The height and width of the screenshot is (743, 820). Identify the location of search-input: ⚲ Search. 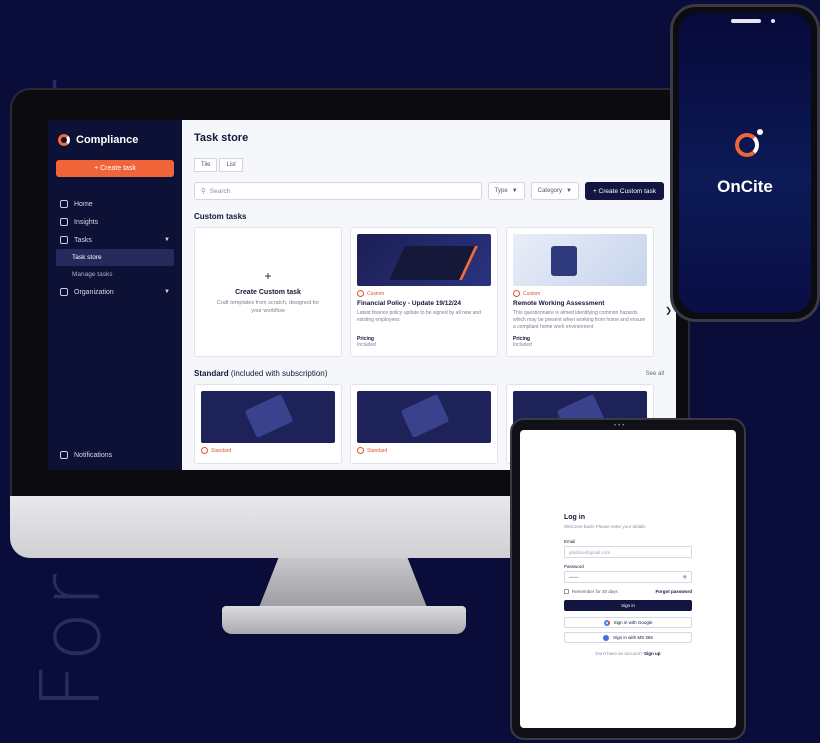
(338, 191).